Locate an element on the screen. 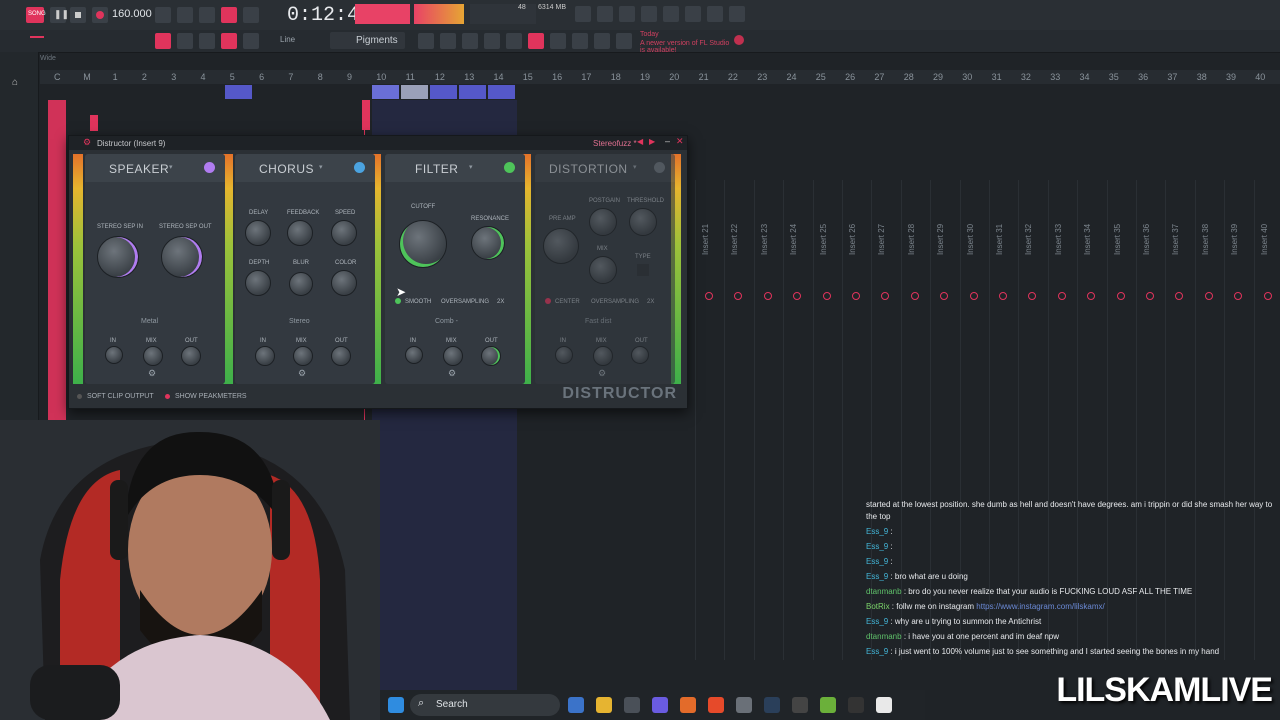 This screenshot has width=1280, height=720. countdown-button is located at coordinates (207, 15).